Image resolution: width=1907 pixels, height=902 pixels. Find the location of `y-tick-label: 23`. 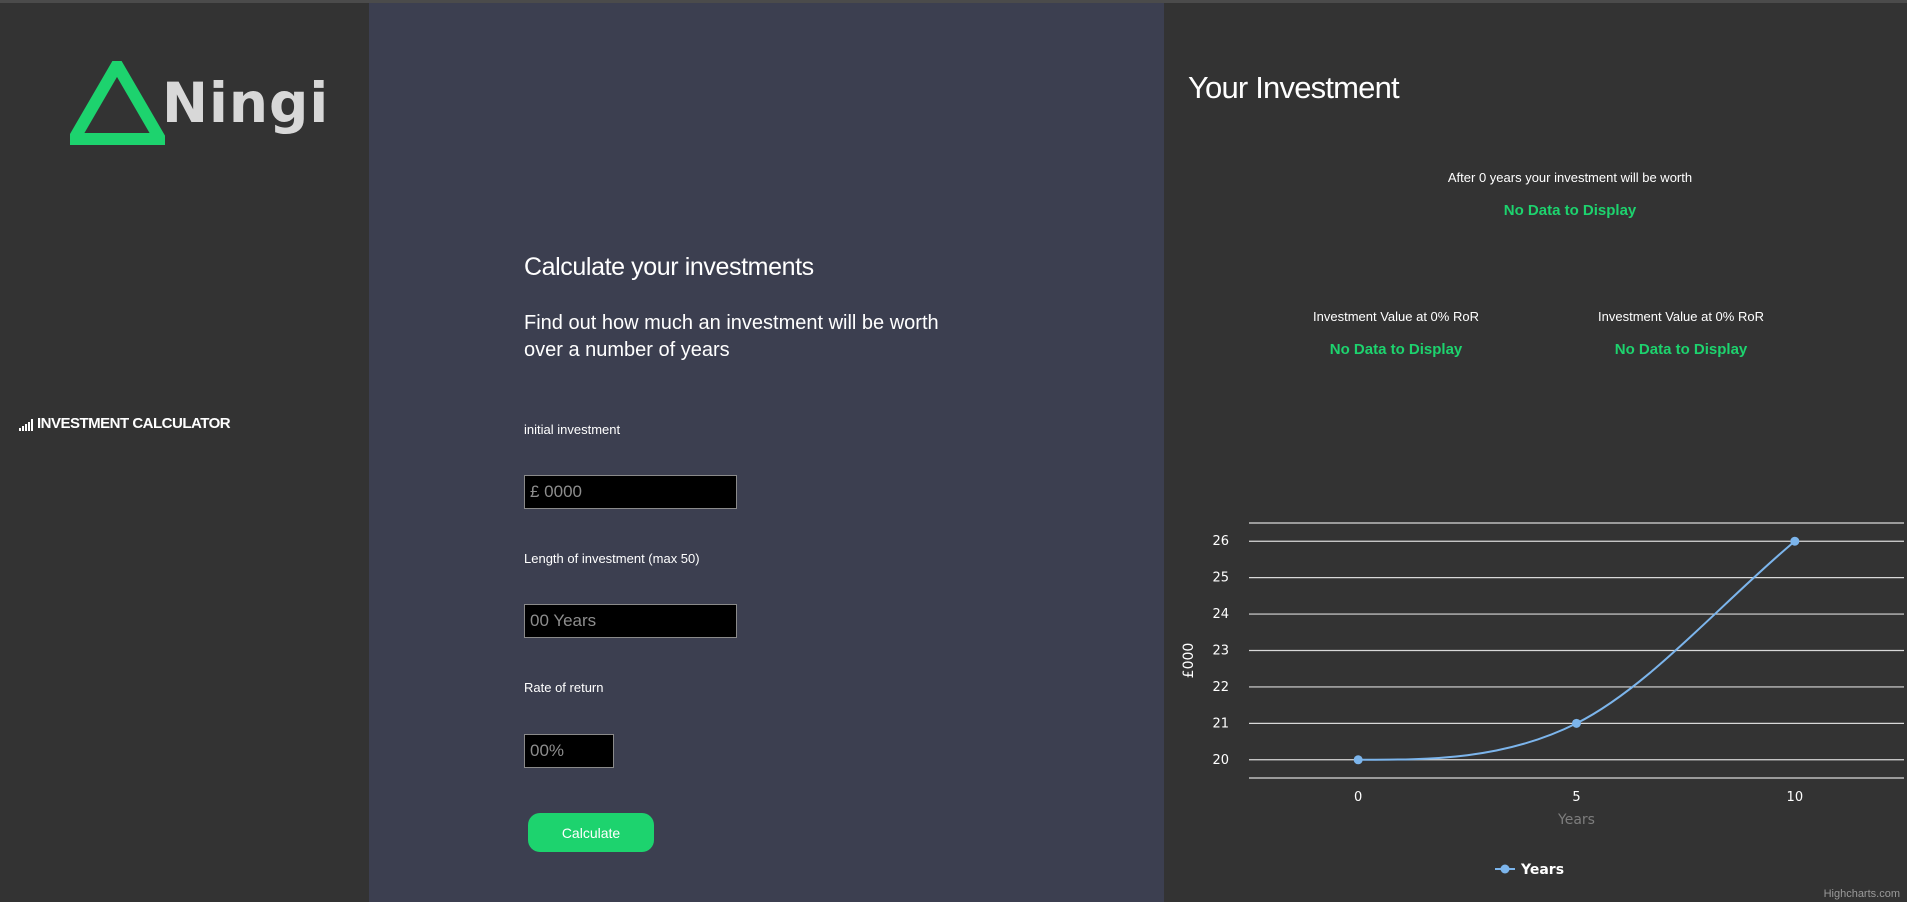

y-tick-label: 23 is located at coordinates (1220, 651).